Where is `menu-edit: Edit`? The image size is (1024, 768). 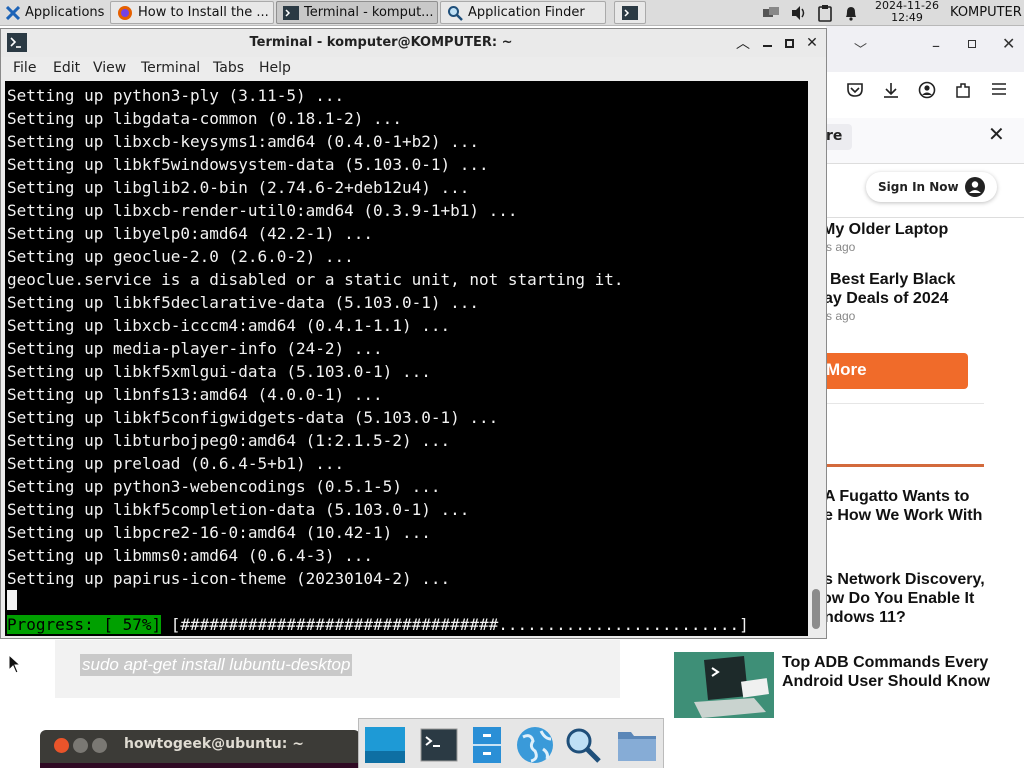
menu-edit: Edit is located at coordinates (66, 68).